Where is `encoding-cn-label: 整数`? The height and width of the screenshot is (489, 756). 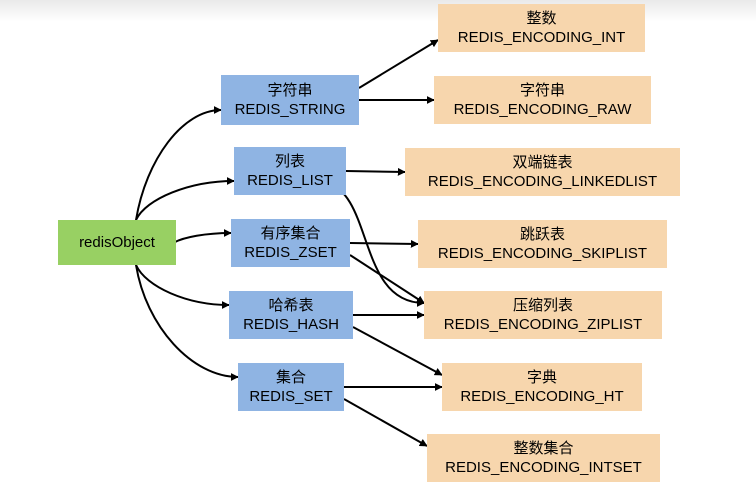
encoding-cn-label: 整数 is located at coordinates (541, 18).